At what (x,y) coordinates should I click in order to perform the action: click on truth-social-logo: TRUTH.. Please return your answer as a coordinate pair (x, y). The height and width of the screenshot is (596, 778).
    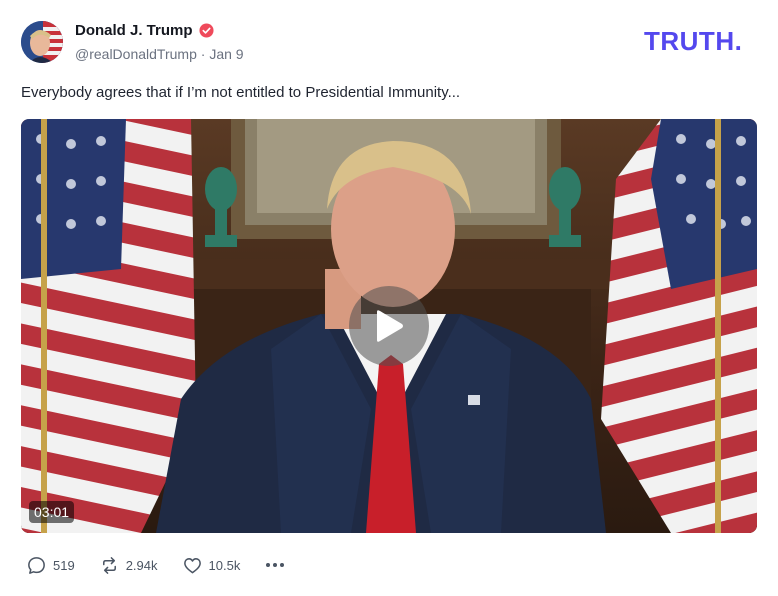
    Looking at the image, I should click on (701, 41).